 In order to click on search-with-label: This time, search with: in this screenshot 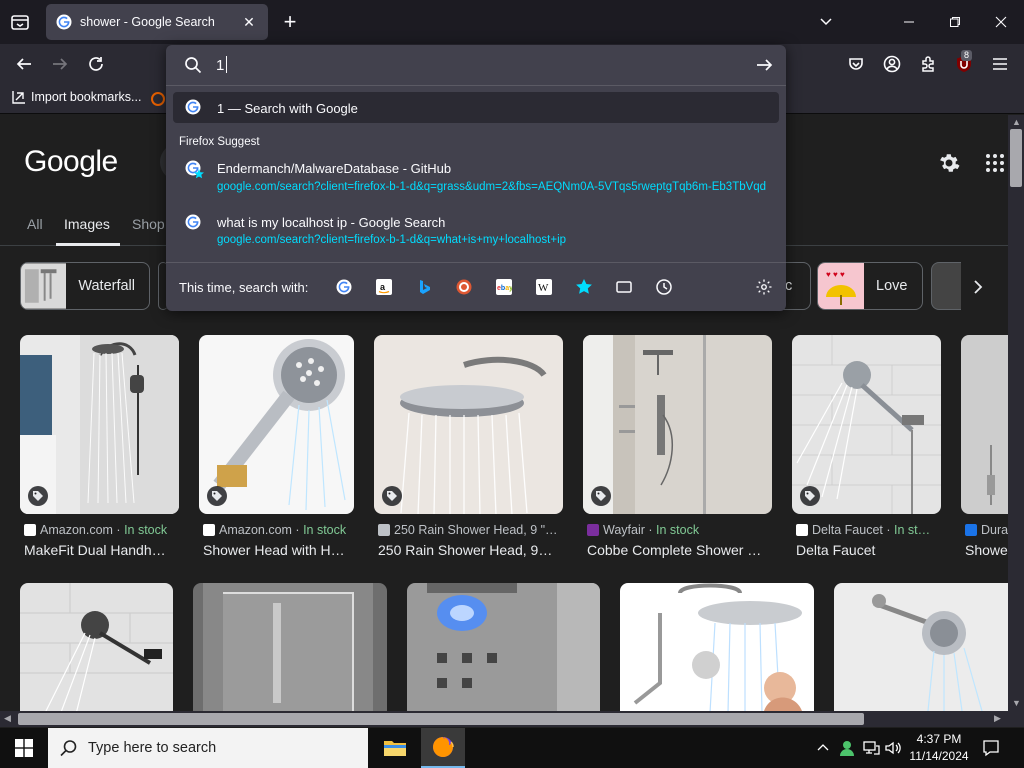, I will do `click(244, 287)`.